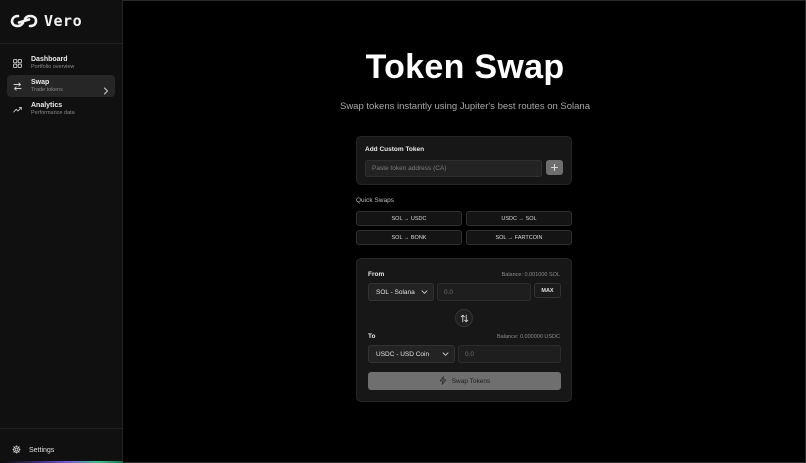  I want to click on plus-icon, so click(554, 167).